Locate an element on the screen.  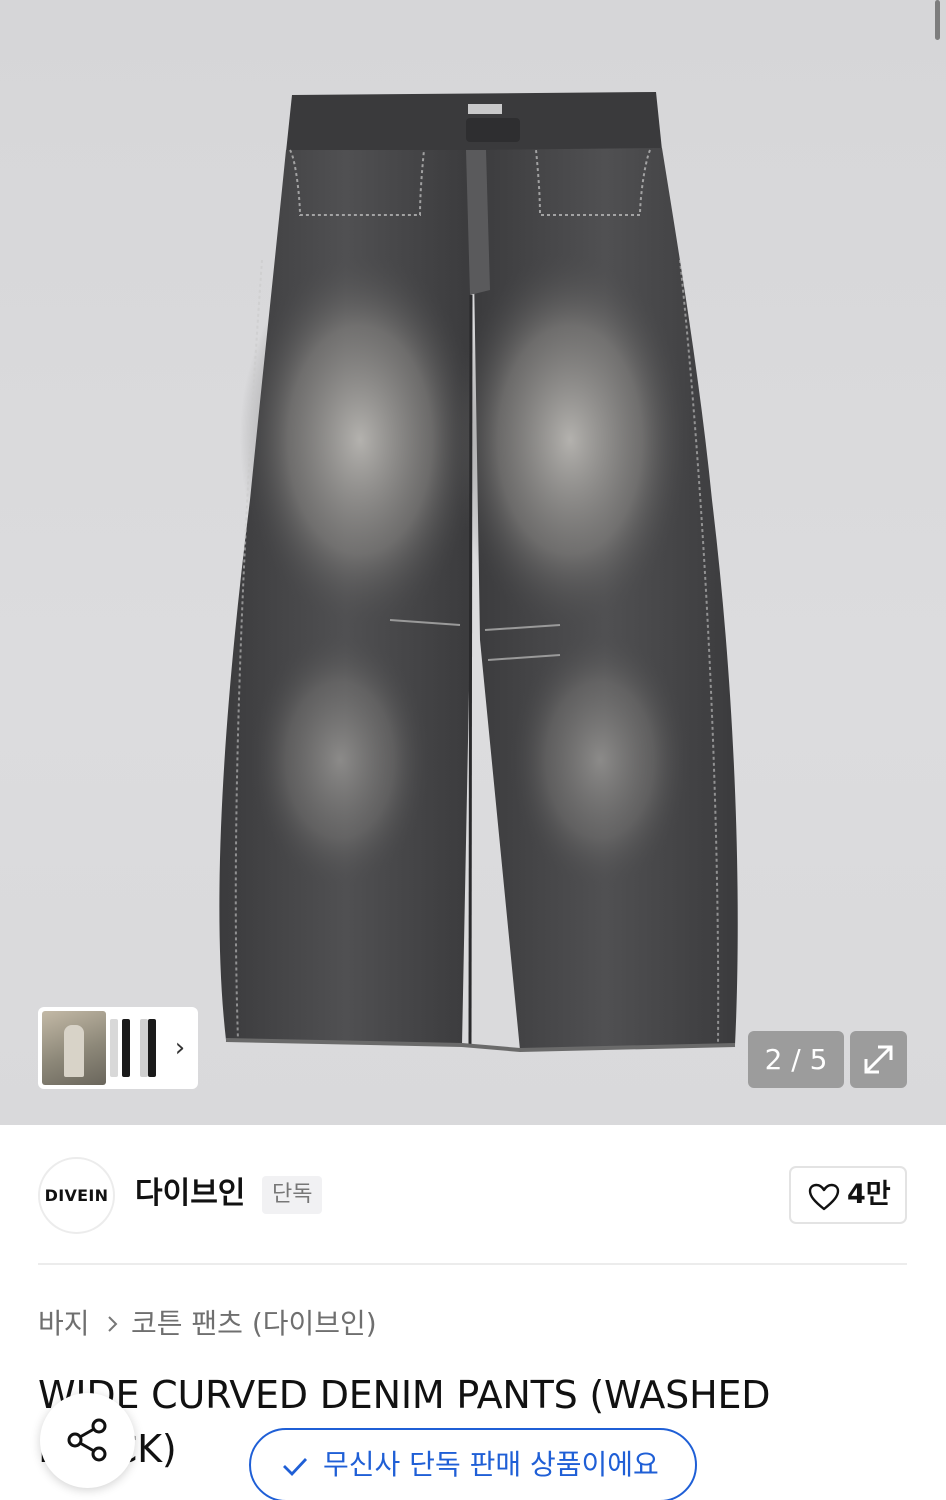
thumbnail-product-photo is located at coordinates (132, 1049).